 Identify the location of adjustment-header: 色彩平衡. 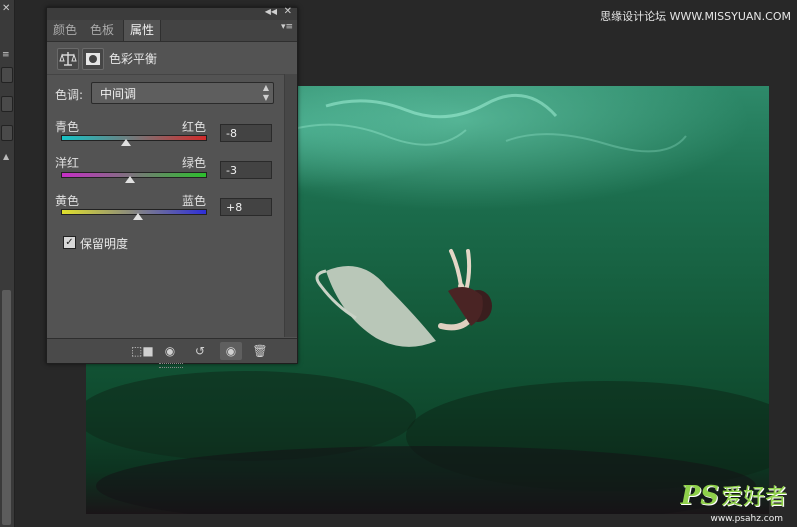
(172, 58).